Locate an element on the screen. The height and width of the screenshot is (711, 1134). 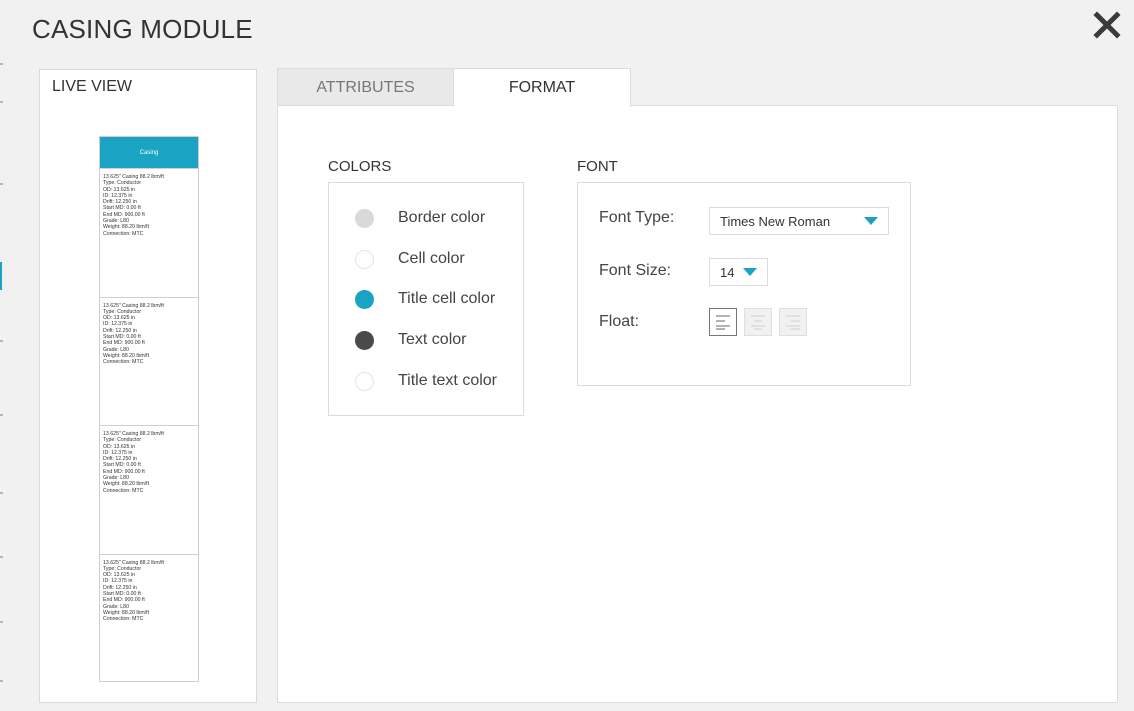
float-center-button is located at coordinates (758, 322).